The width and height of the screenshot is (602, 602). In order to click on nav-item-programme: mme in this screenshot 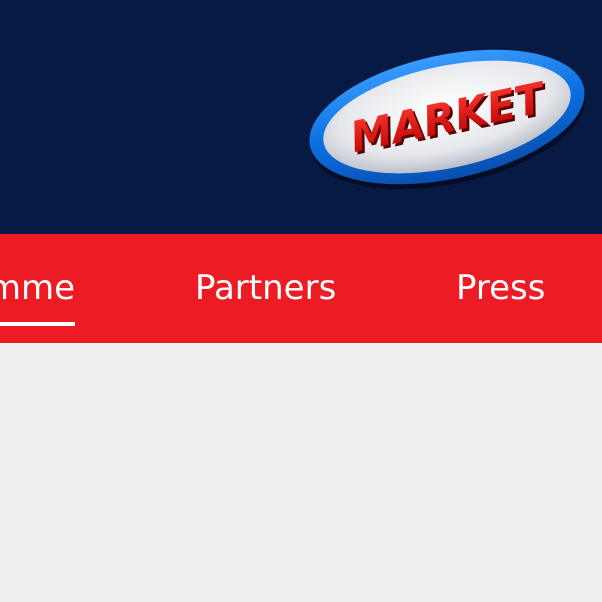, I will do `click(37, 288)`.